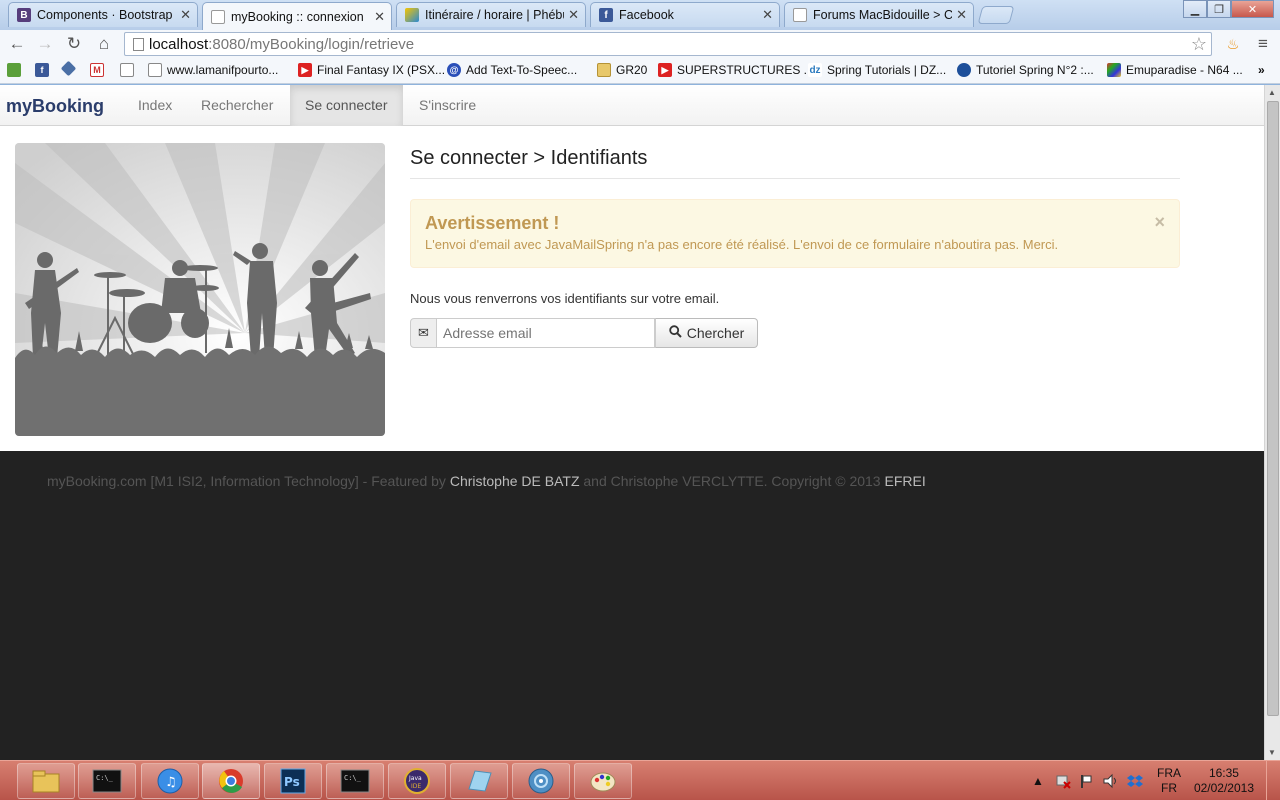  Describe the element at coordinates (417, 781) in the screenshot. I see `java-ee-ide-icon: Java IDE` at that location.